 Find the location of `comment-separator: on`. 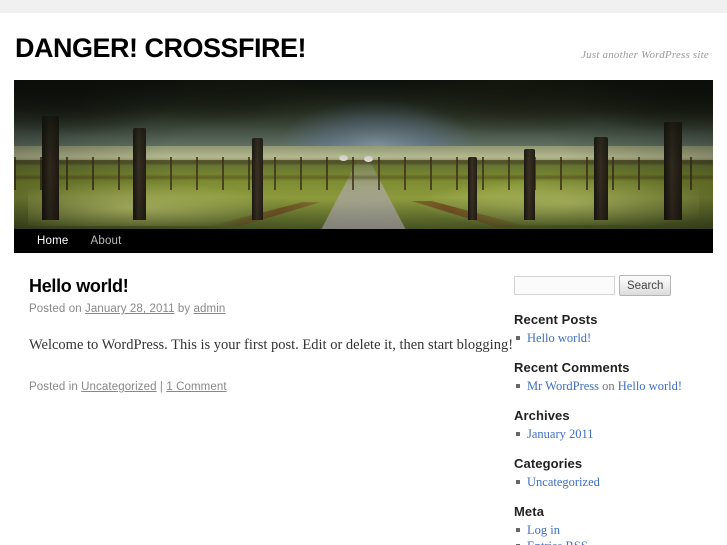

comment-separator: on is located at coordinates (608, 386).